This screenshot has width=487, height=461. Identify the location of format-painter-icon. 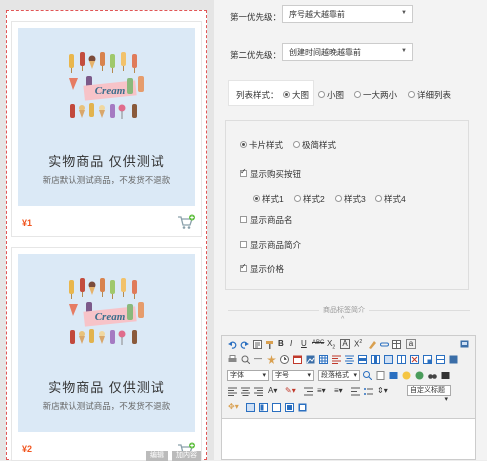
(269, 344).